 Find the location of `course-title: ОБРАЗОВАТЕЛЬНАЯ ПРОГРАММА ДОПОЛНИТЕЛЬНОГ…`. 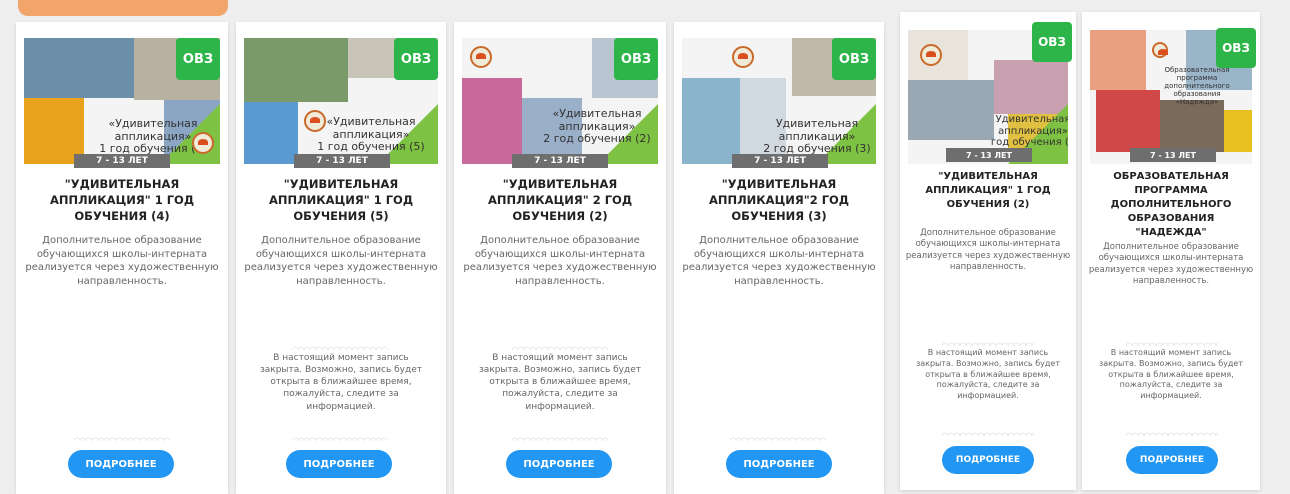

course-title: ОБРАЗОВАТЕЛЬНАЯ ПРОГРАММА ДОПОЛНИТЕЛЬНОГ… is located at coordinates (1171, 205).